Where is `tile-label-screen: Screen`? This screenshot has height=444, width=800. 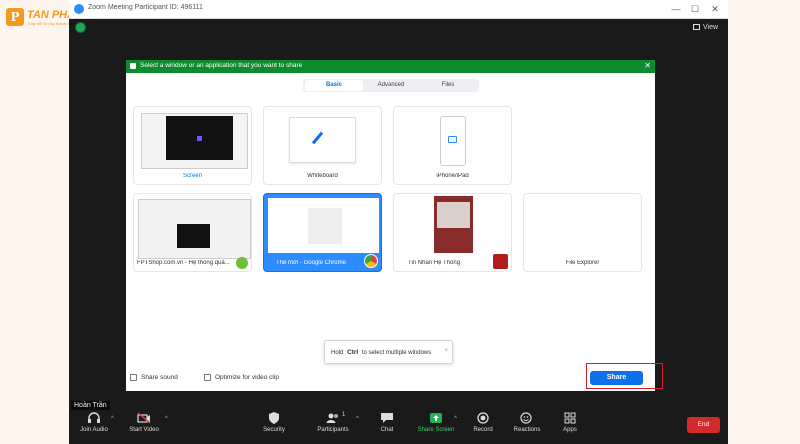 tile-label-screen: Screen is located at coordinates (192, 176).